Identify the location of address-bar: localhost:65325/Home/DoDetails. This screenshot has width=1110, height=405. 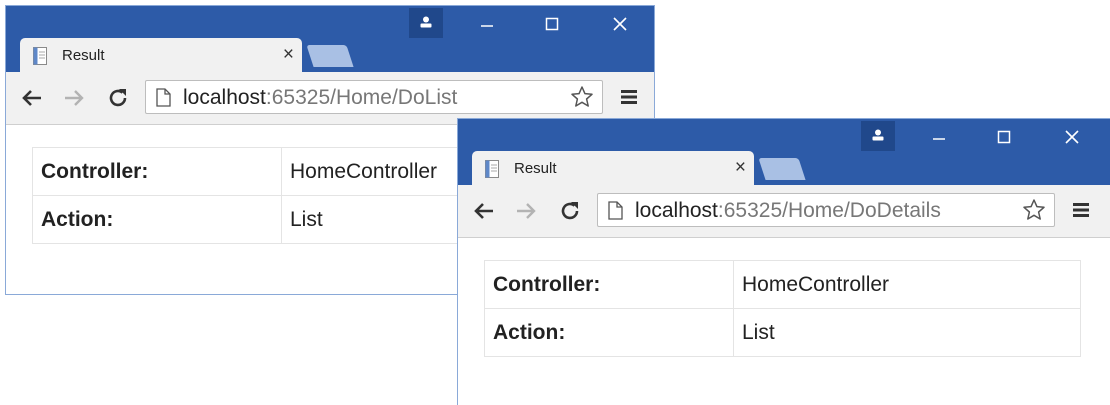
(826, 210).